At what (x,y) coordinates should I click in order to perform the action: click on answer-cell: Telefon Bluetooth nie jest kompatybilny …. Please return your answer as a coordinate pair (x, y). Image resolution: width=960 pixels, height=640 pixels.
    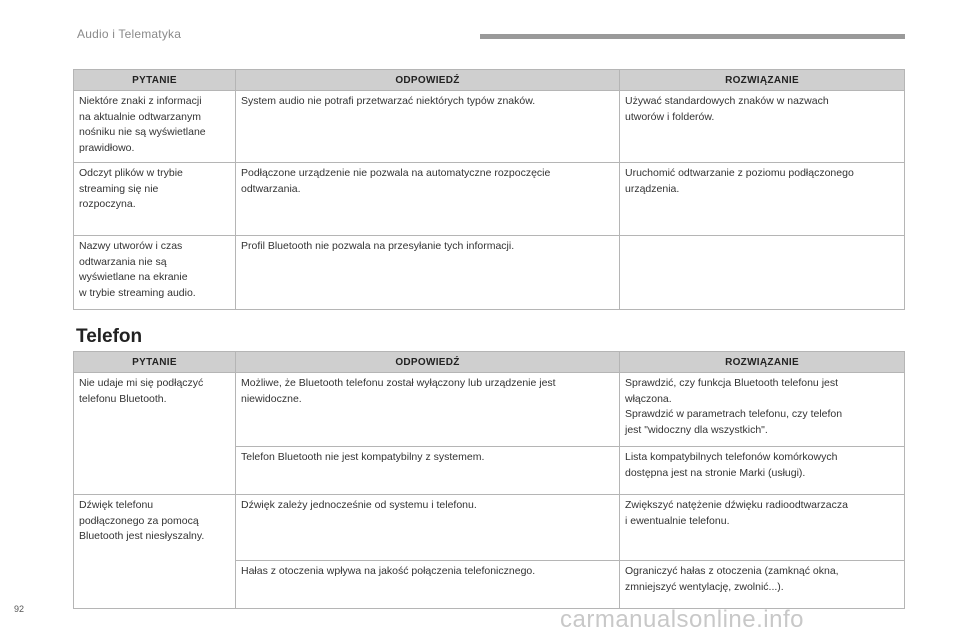
    Looking at the image, I should click on (427, 470).